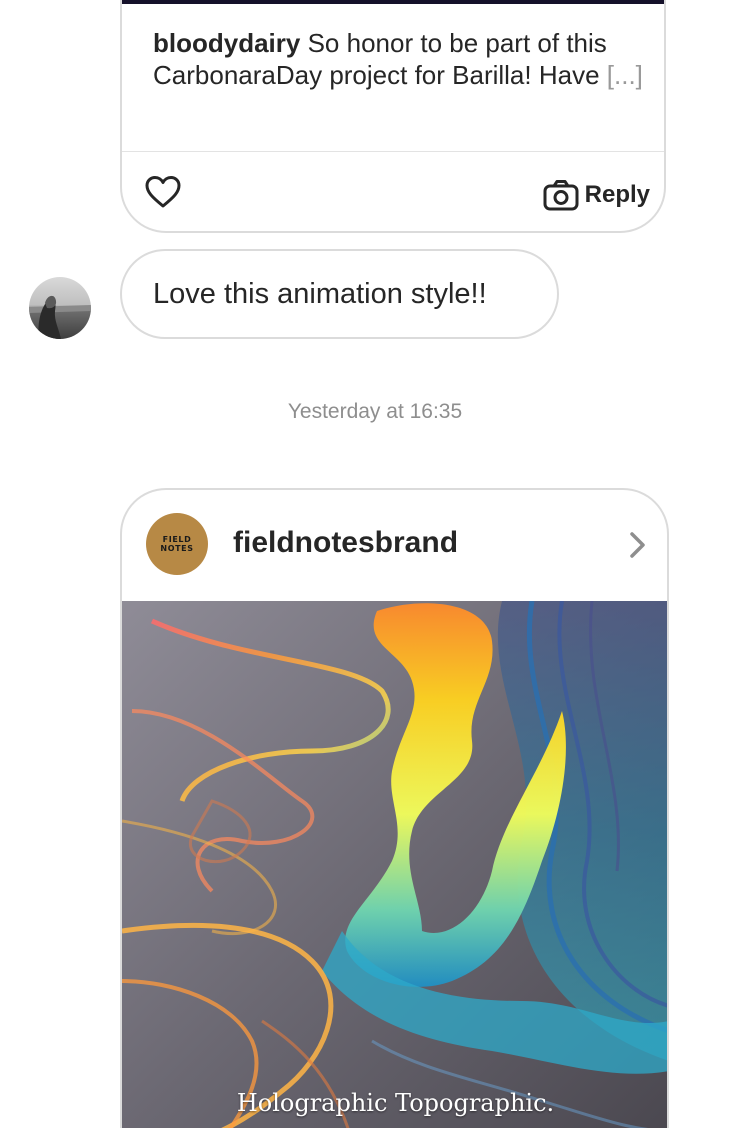 The width and height of the screenshot is (750, 1128). Describe the element at coordinates (638, 545) in the screenshot. I see `chevron-right-icon` at that location.